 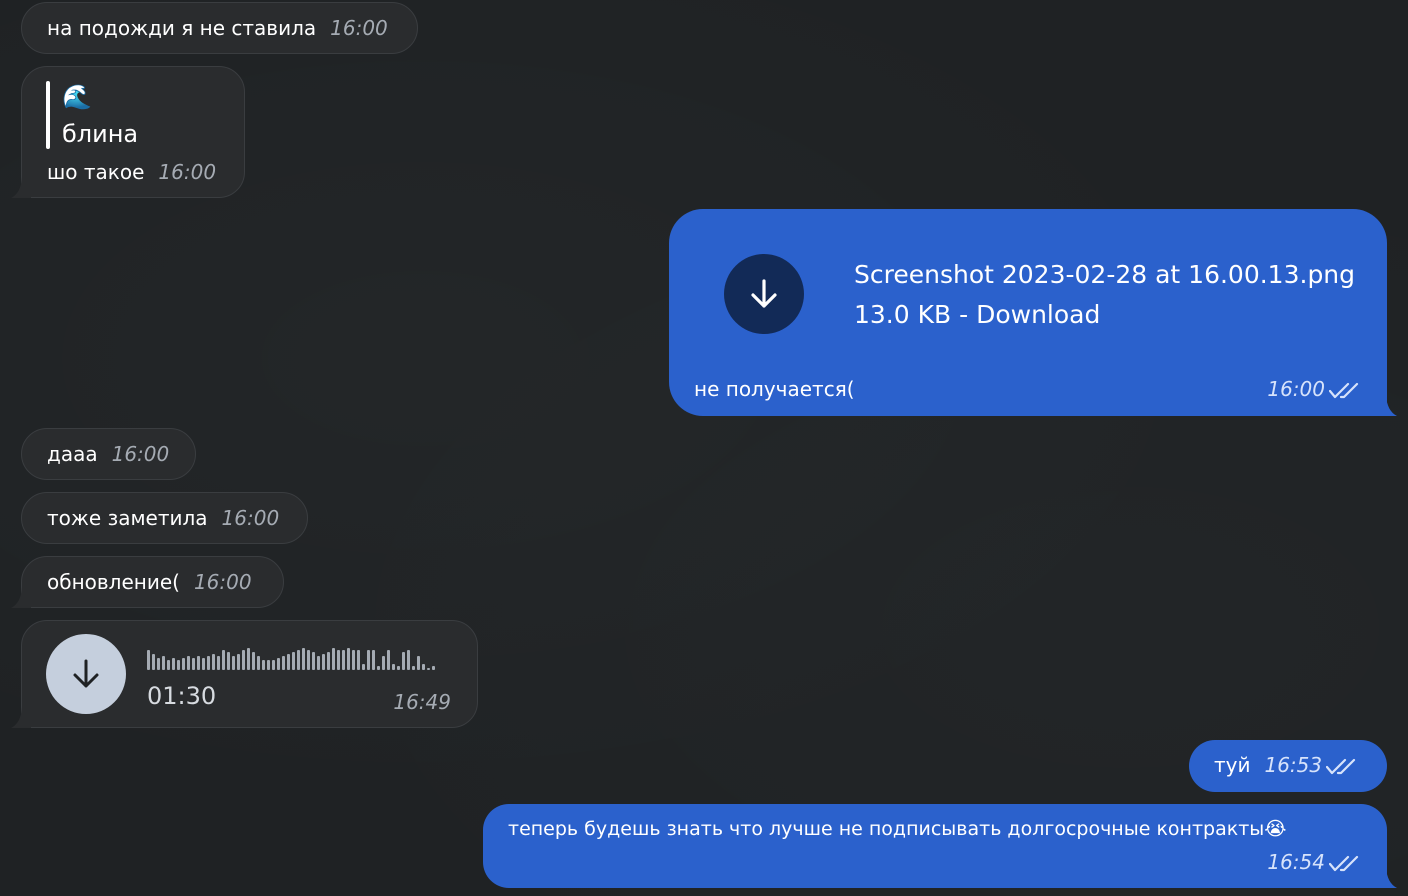 What do you see at coordinates (127, 518) in the screenshot?
I see `message-text: тоже заметила` at bounding box center [127, 518].